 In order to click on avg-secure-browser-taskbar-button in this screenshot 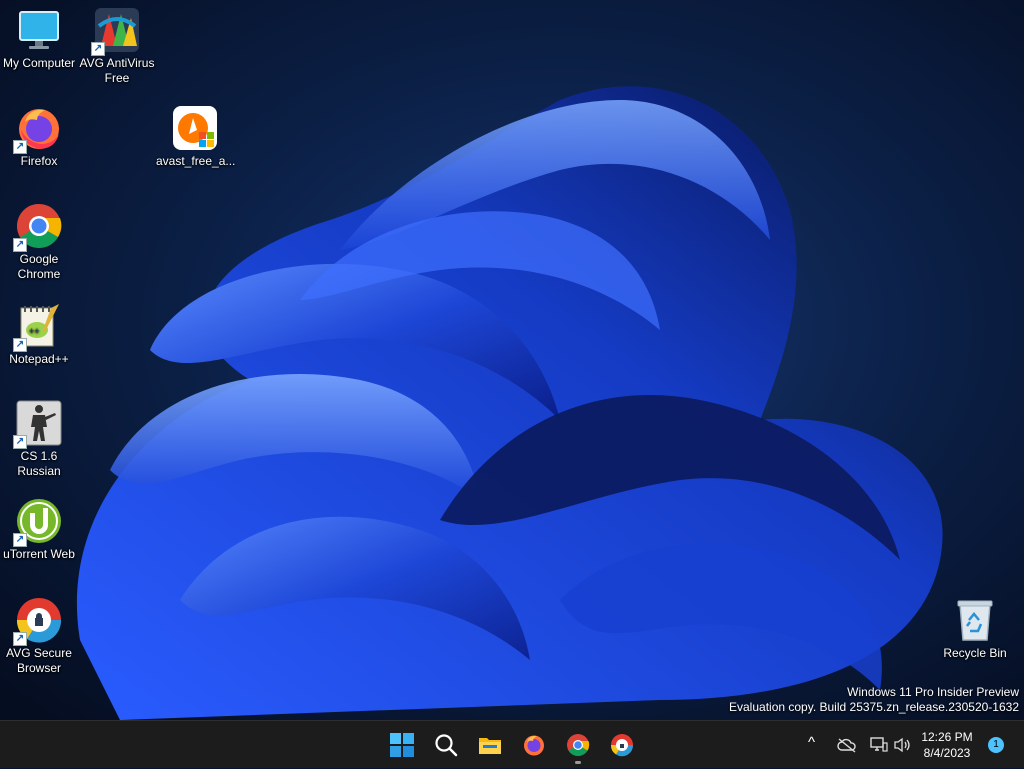, I will do `click(622, 745)`.